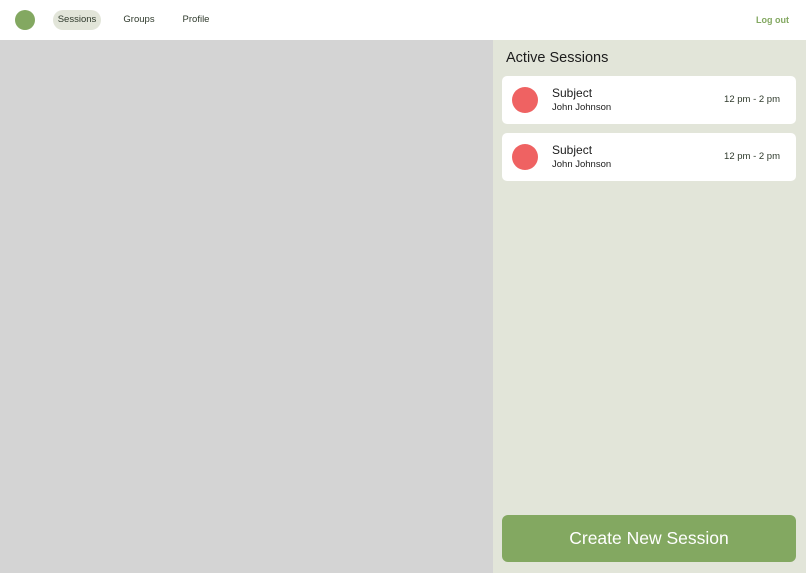  What do you see at coordinates (77, 20) in the screenshot?
I see `nav-sessions: Sessions` at bounding box center [77, 20].